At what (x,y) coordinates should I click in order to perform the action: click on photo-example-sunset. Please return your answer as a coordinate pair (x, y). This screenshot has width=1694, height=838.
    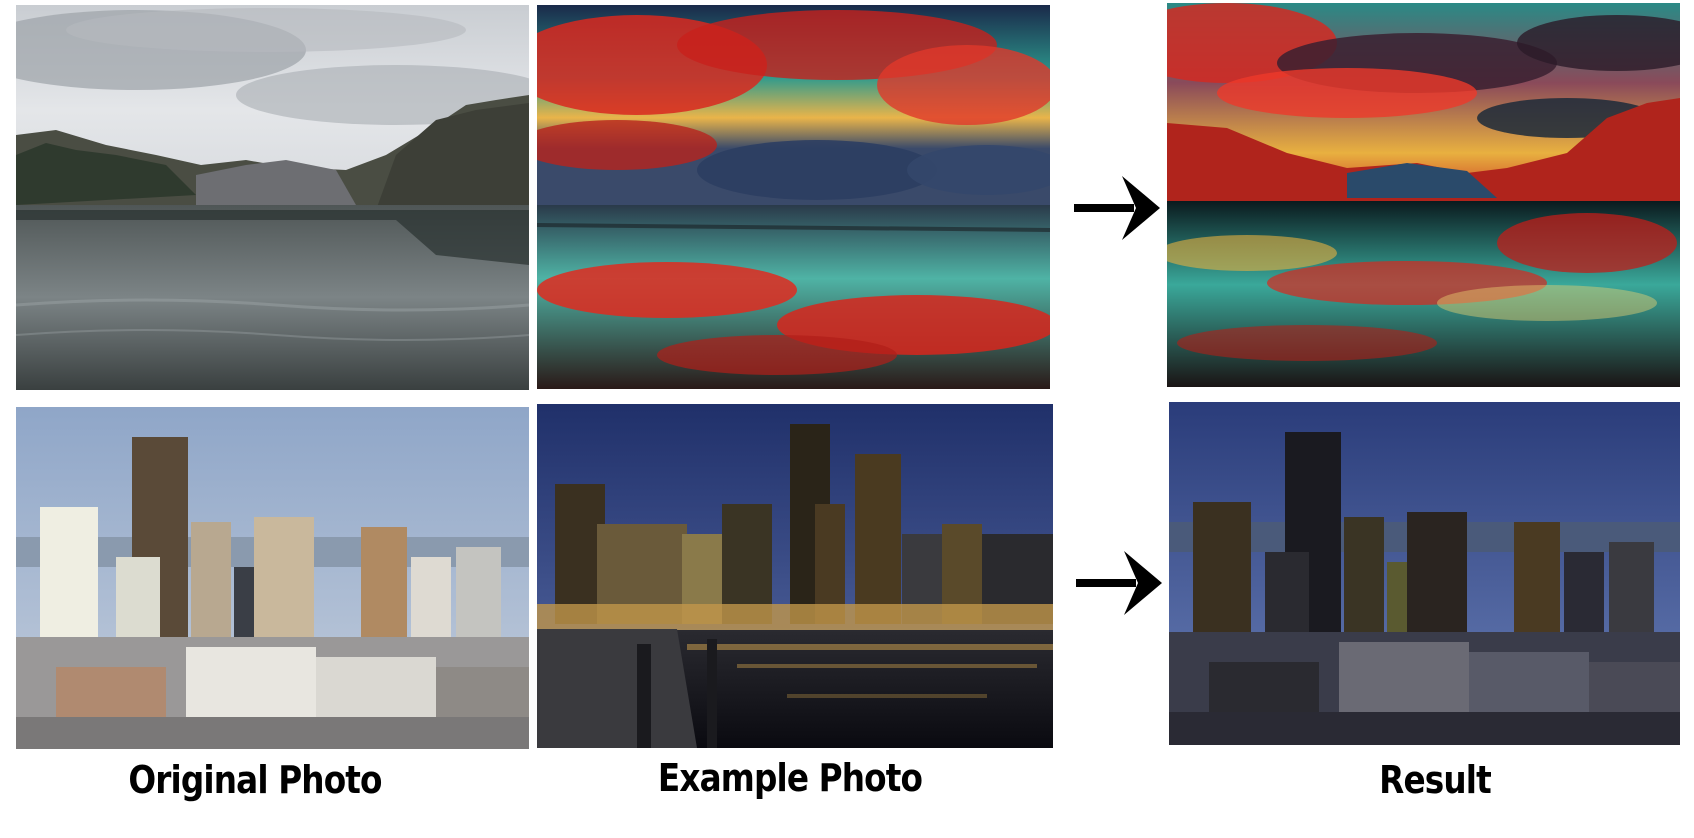
    Looking at the image, I should click on (793, 197).